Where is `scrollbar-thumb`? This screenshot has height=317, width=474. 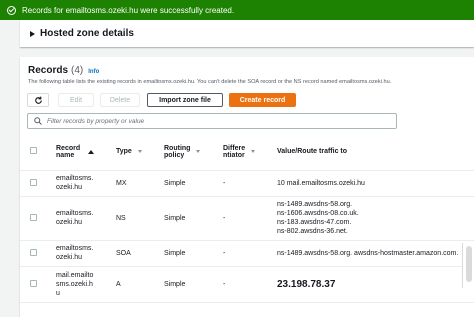 scrollbar-thumb is located at coordinates (469, 264).